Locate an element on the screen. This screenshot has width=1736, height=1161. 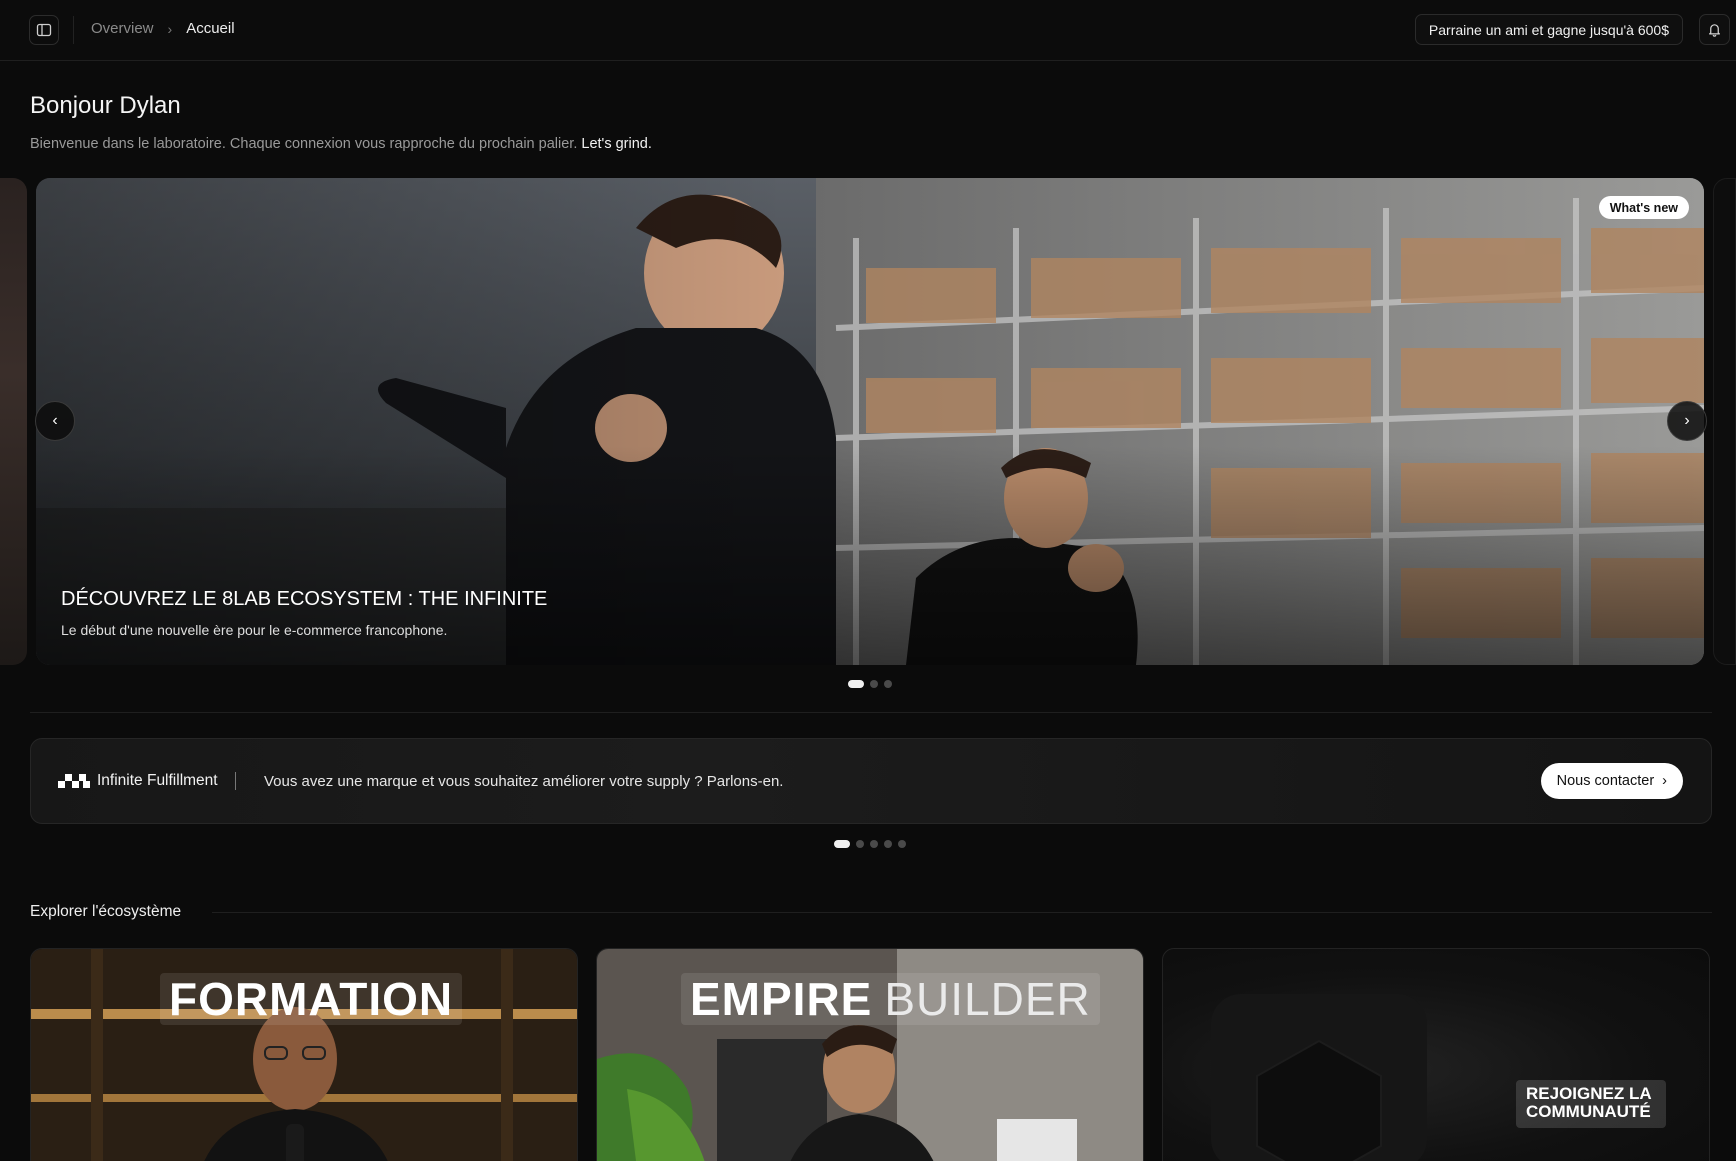
community-badge-line2: COMMUNAUTÉ is located at coordinates (1588, 1111).